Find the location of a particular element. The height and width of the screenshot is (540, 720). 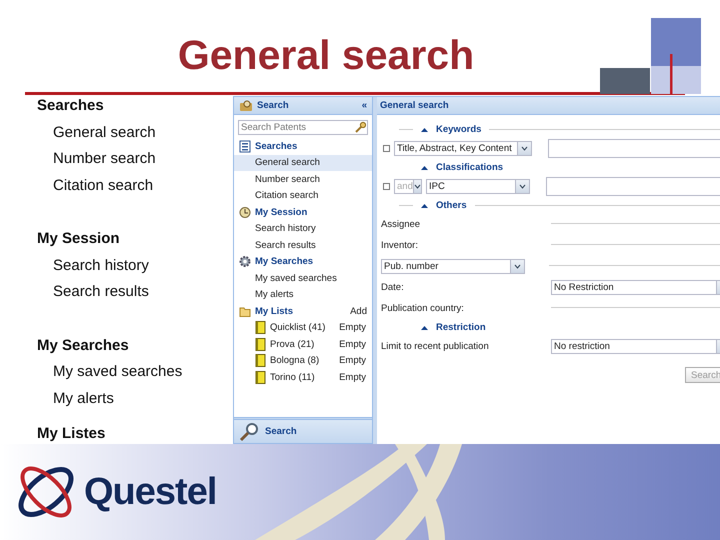

section-heading: My Session is located at coordinates (311, 212).